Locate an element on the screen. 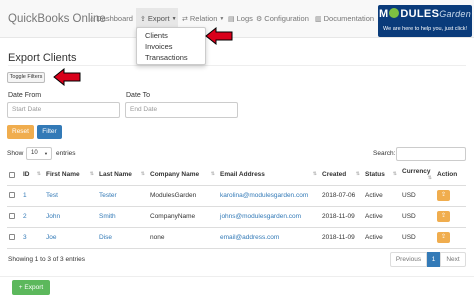  logs-icon: ▤ is located at coordinates (231, 19).